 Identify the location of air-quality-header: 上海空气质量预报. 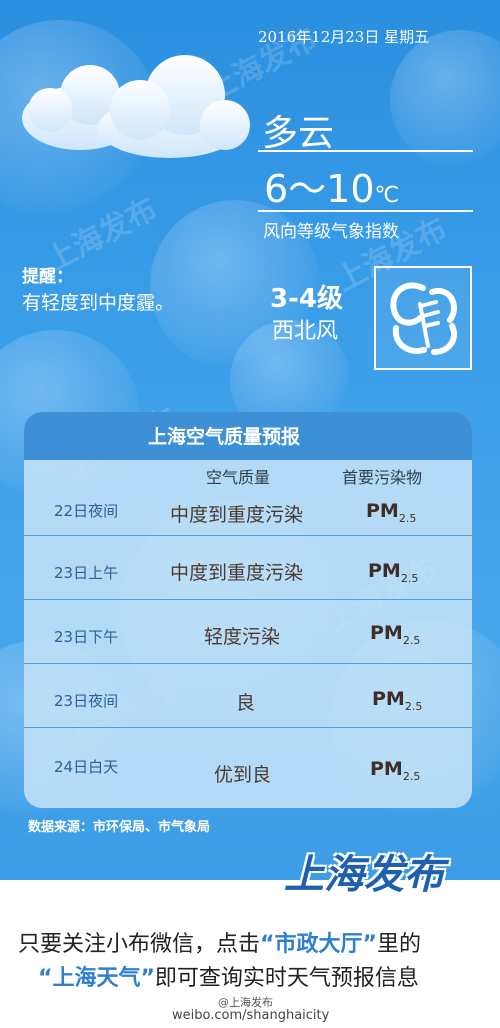
(248, 436).